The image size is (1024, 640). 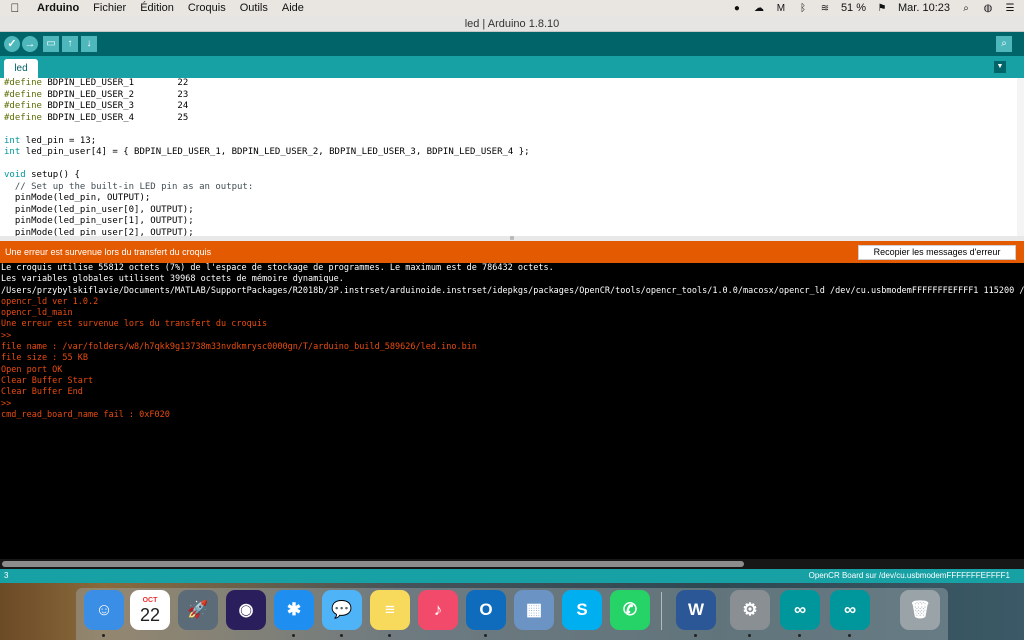 What do you see at coordinates (37, 313) in the screenshot?
I see `console-line: opencr_ld_main` at bounding box center [37, 313].